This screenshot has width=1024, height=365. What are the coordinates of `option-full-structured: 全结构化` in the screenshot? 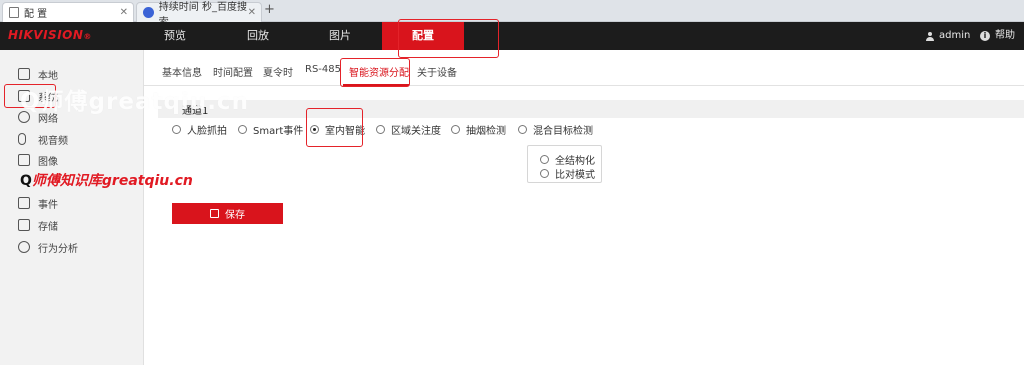 It's located at (567, 159).